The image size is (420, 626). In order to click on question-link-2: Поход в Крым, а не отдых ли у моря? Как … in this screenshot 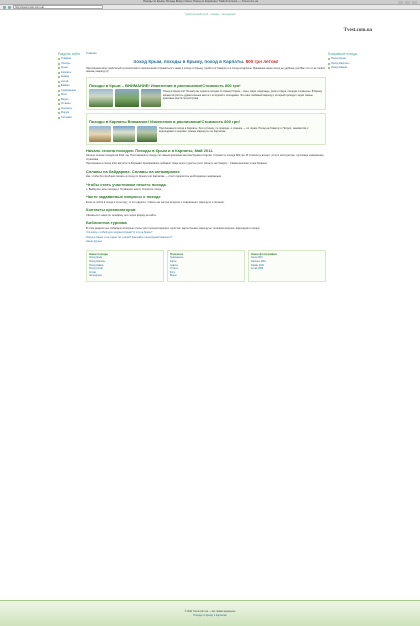, I will do `click(206, 238)`.